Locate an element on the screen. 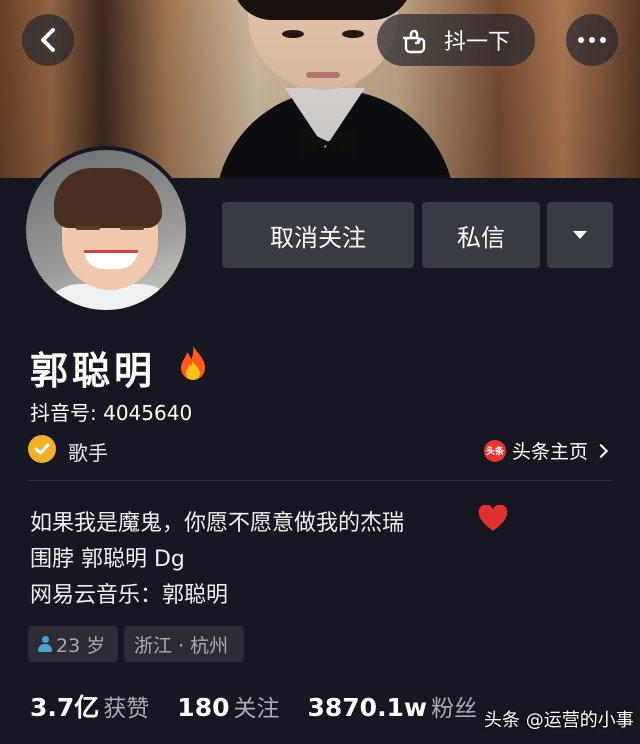 This screenshot has width=640, height=744. verified-check-icon is located at coordinates (42, 449).